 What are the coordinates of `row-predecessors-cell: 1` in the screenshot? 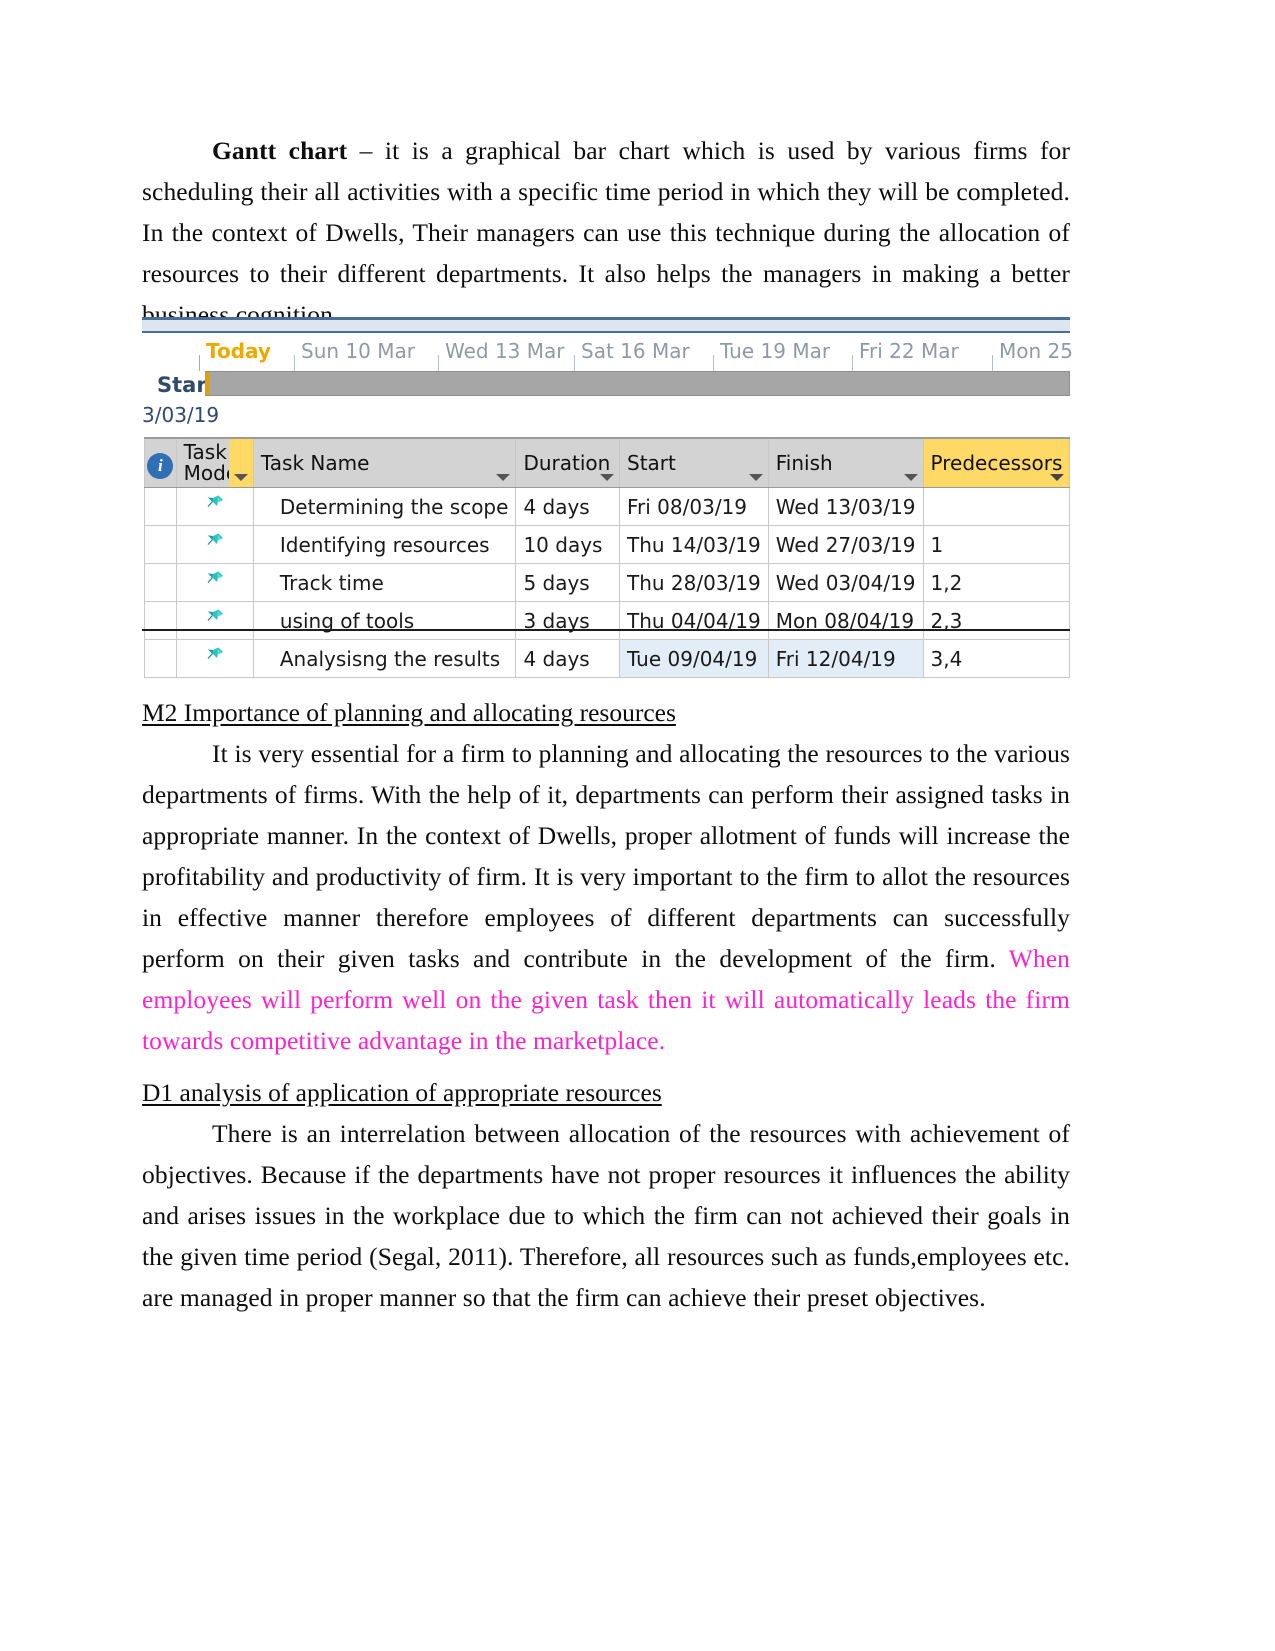 It's located at (996, 544).